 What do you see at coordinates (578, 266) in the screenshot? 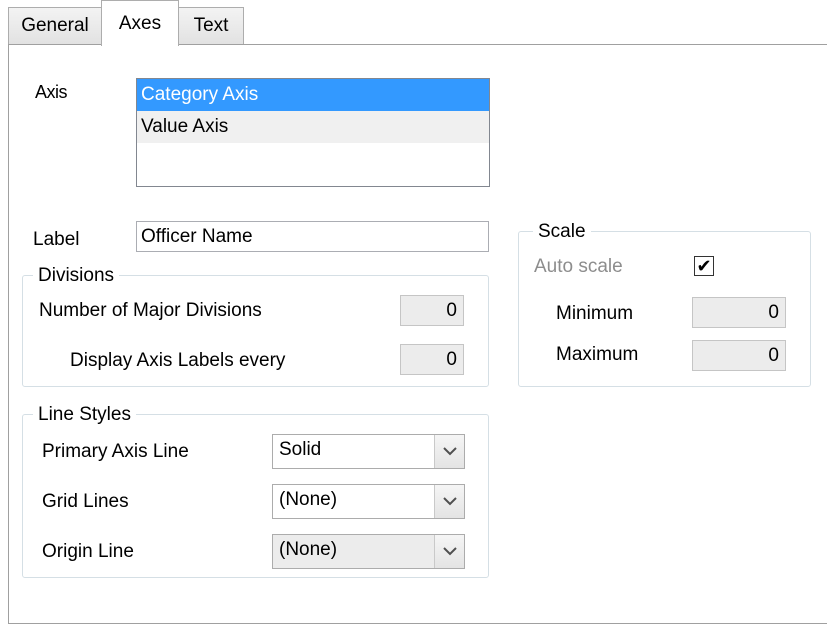
I see `auto-scale-label: Auto scale` at bounding box center [578, 266].